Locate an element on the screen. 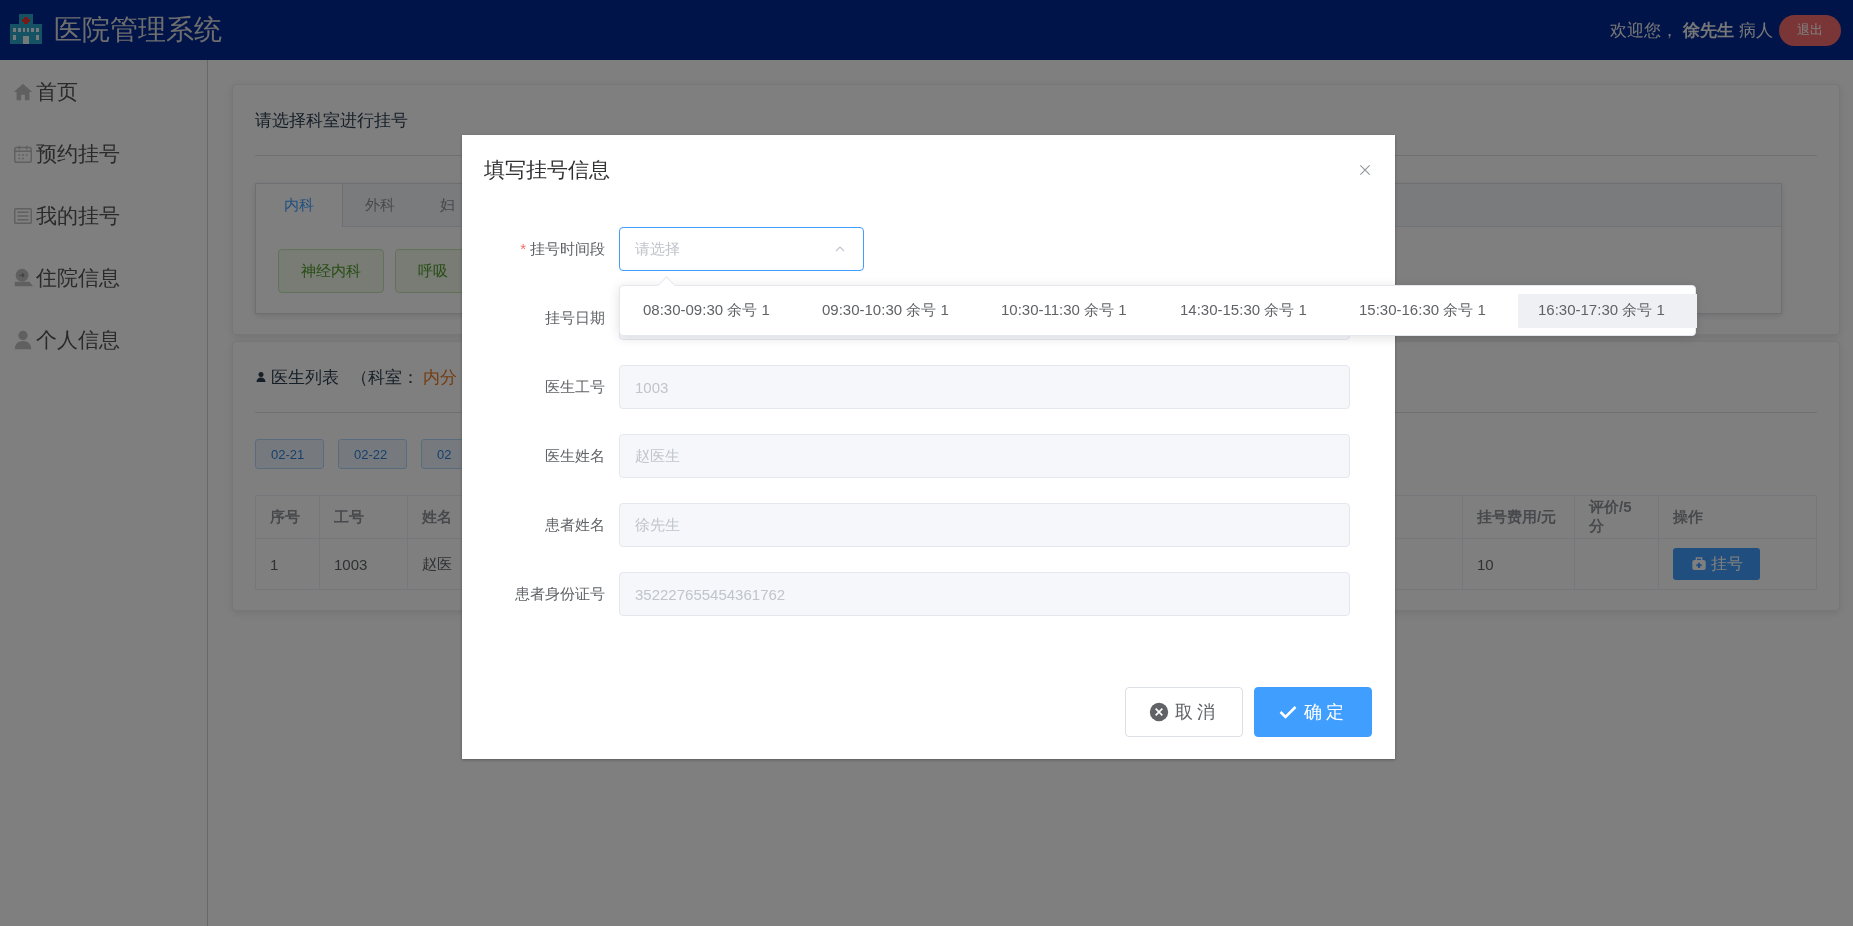 The width and height of the screenshot is (1853, 926). department-label: （科室： is located at coordinates (385, 377).